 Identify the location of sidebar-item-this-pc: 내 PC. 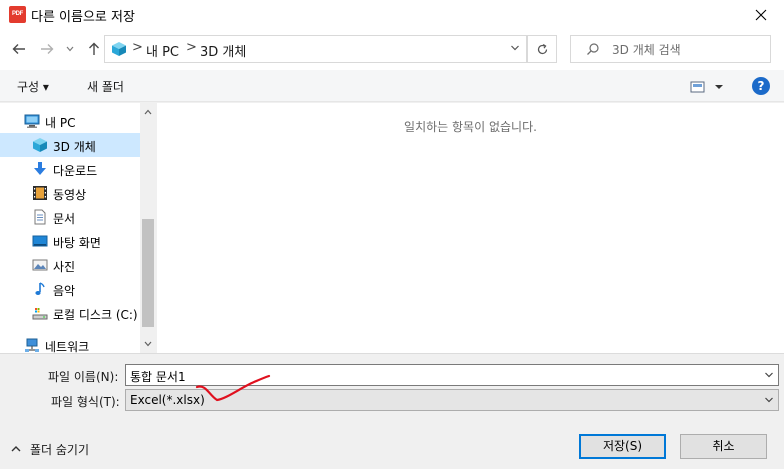
(70, 121).